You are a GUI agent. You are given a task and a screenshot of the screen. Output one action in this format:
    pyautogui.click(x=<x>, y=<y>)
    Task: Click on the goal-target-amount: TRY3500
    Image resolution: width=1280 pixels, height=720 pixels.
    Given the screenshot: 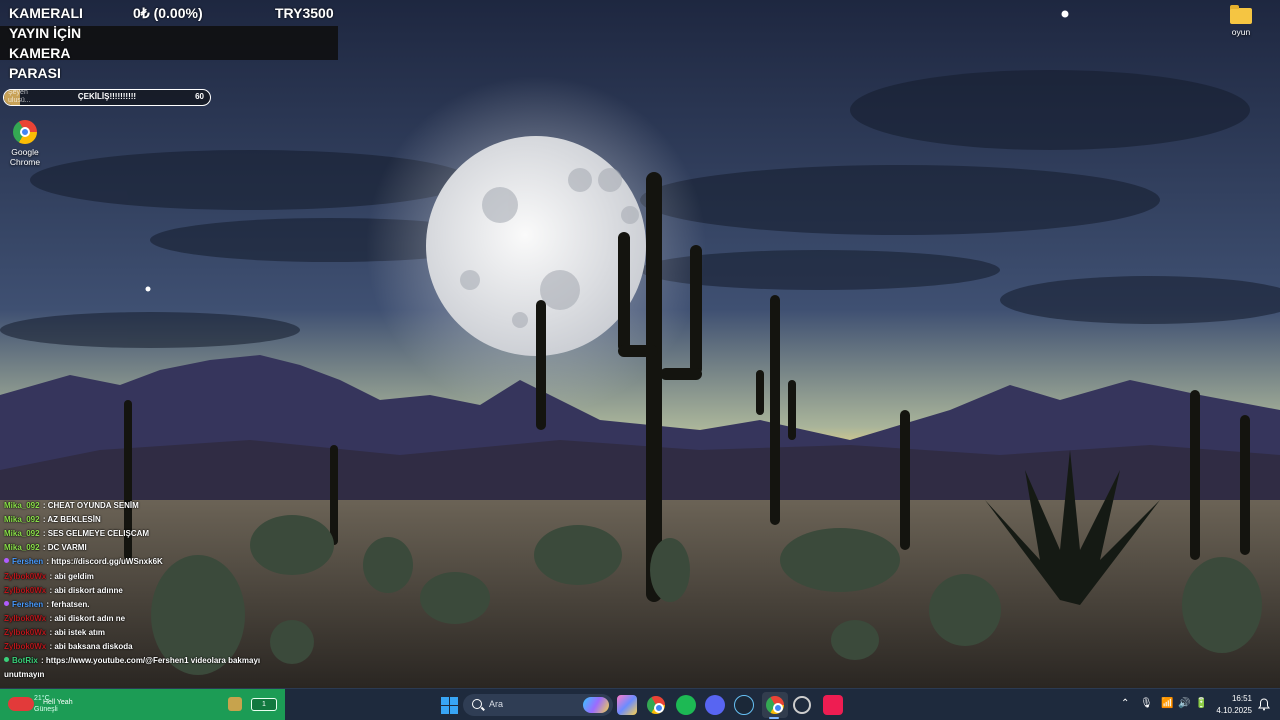 What is the action you would take?
    pyautogui.click(x=304, y=13)
    